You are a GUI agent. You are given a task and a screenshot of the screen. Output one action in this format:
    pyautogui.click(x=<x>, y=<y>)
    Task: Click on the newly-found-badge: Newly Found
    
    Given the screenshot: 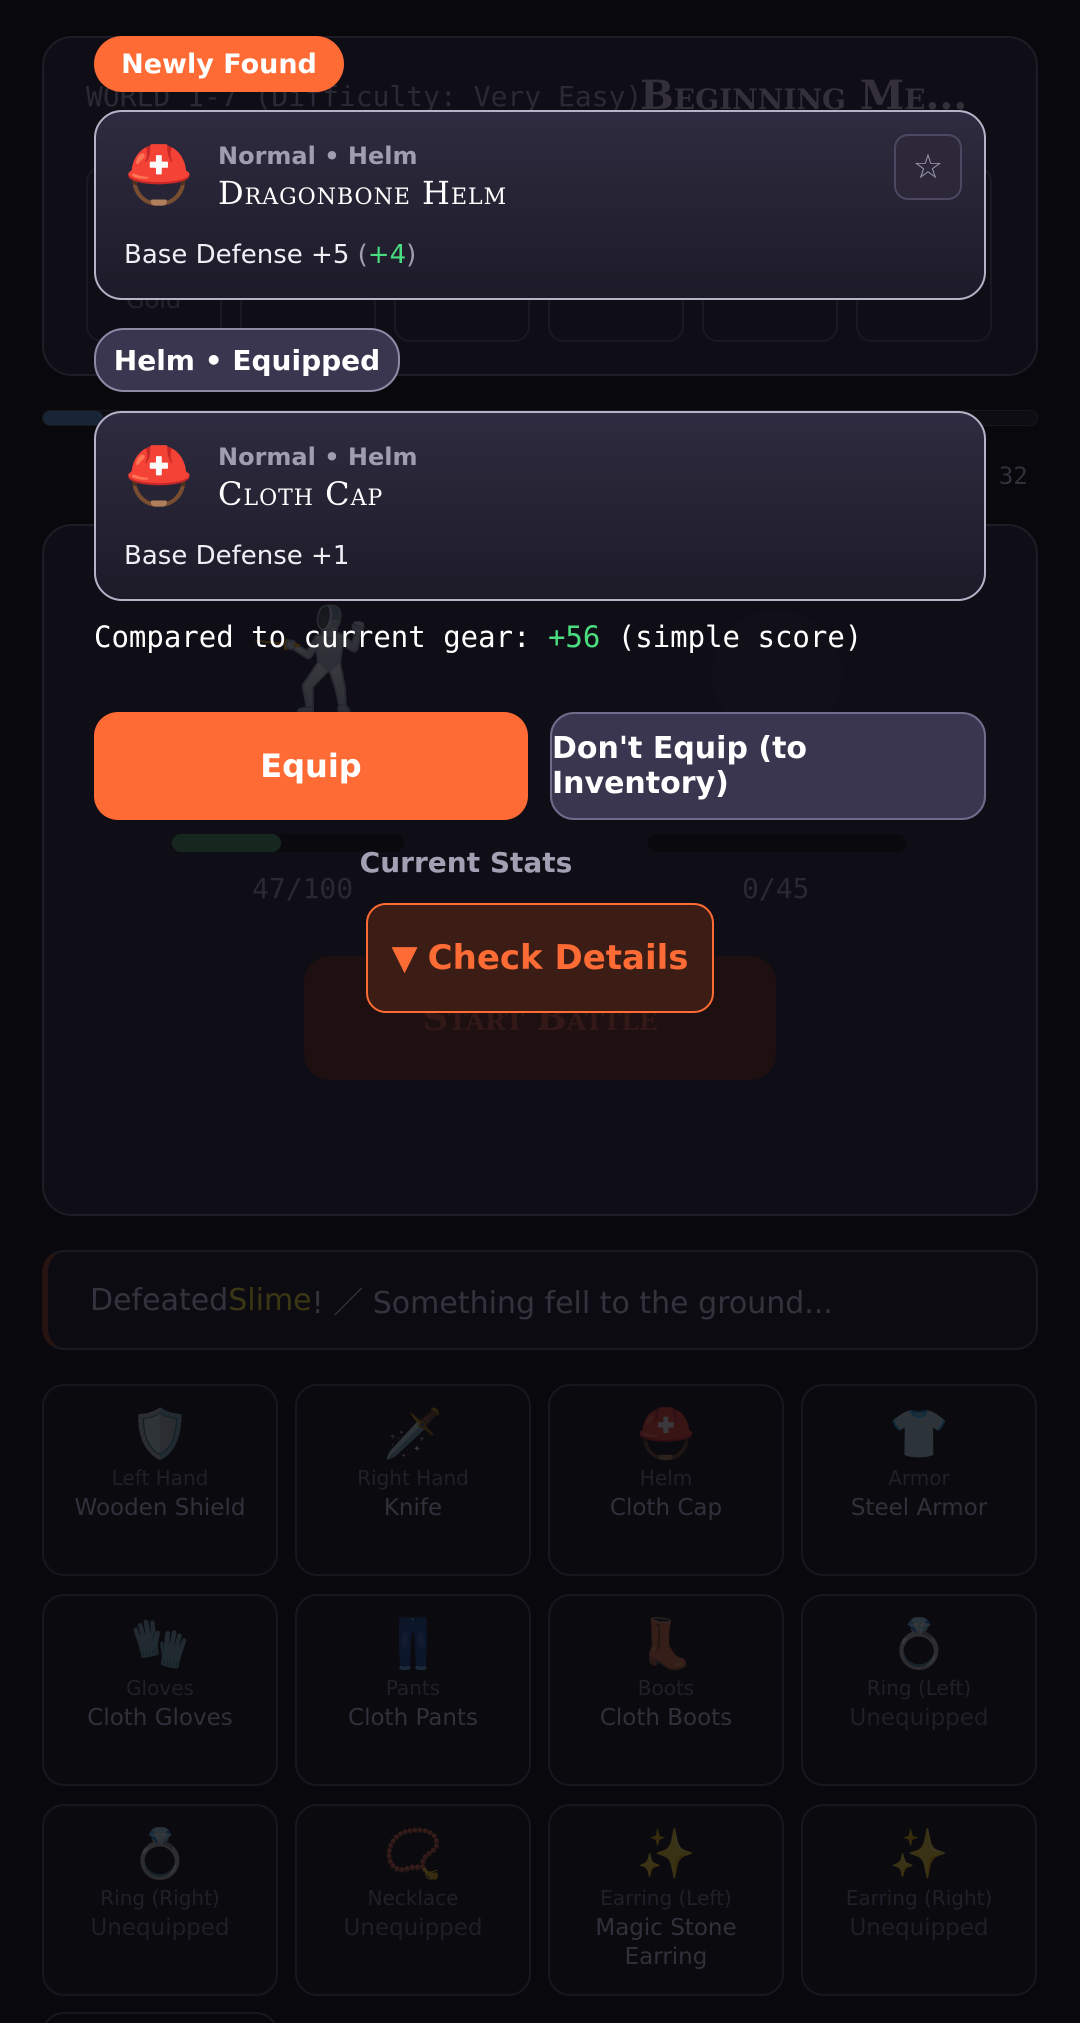 What is the action you would take?
    pyautogui.click(x=219, y=64)
    